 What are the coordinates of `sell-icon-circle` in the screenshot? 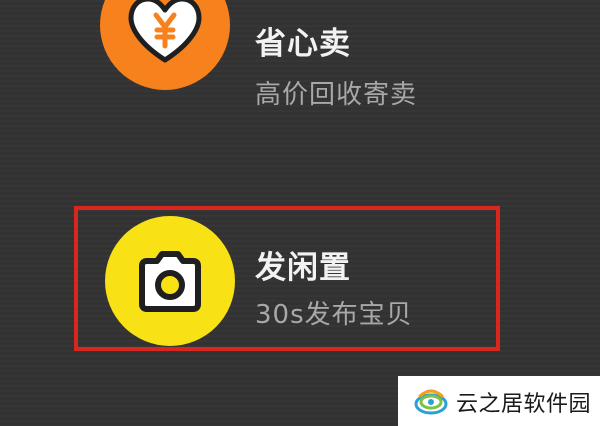 It's located at (165, 45).